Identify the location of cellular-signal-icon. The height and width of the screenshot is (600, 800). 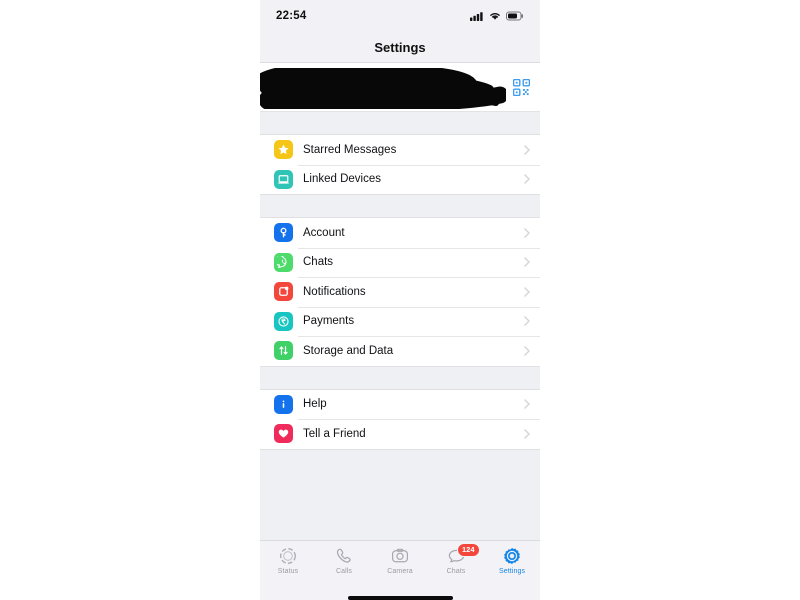
(476, 16).